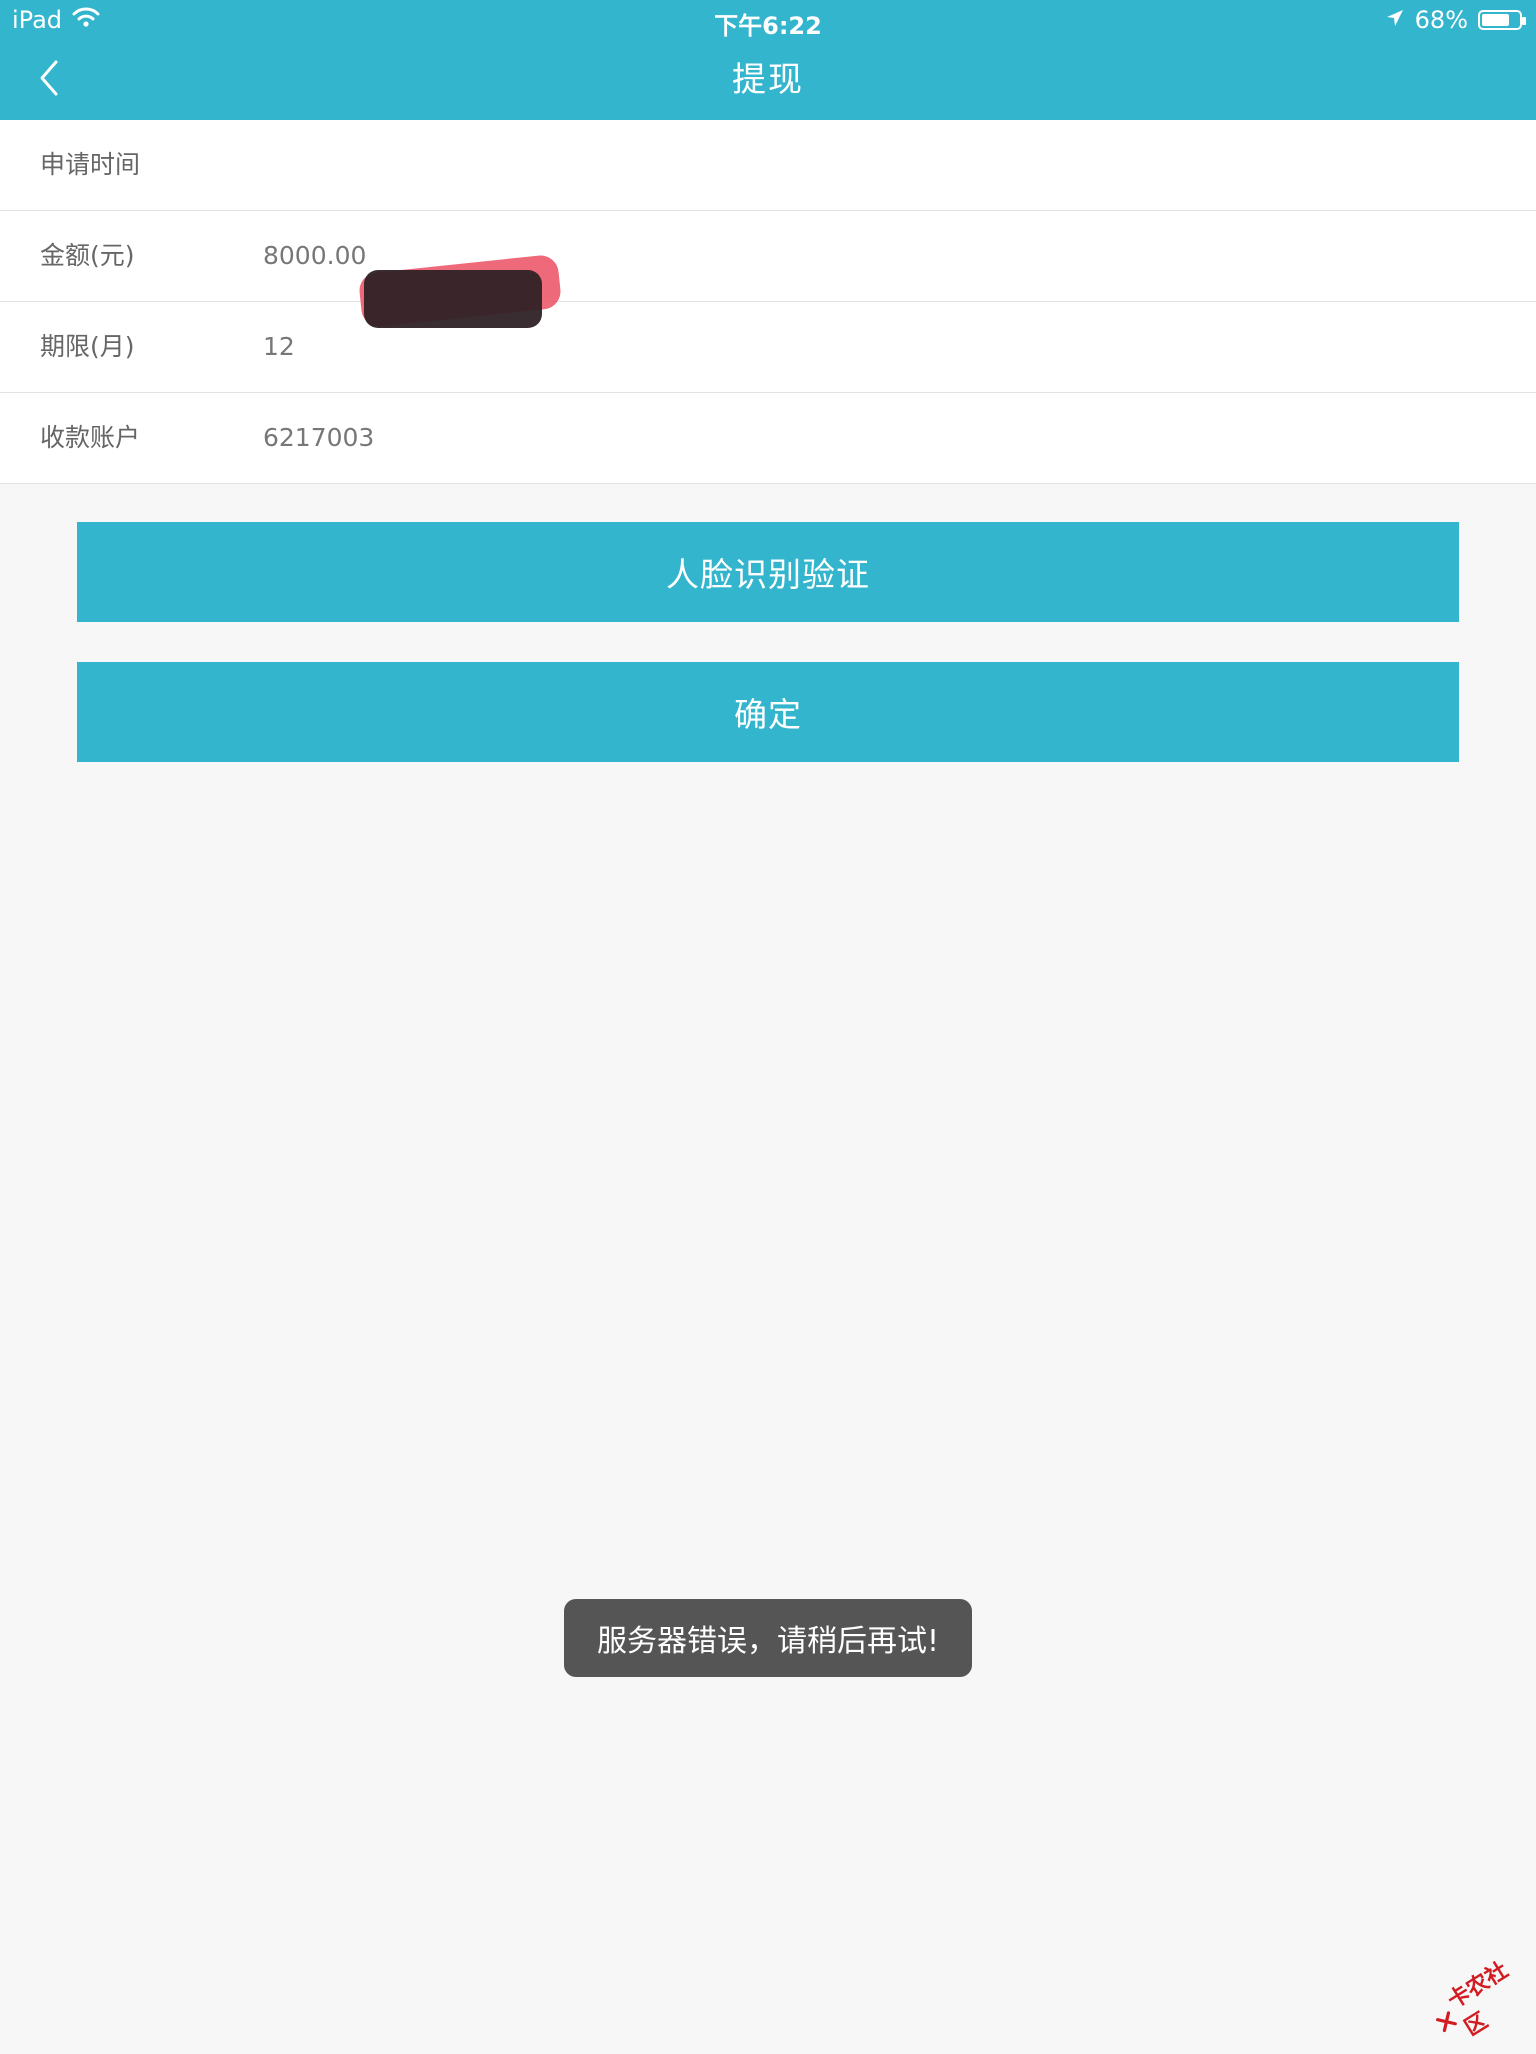 This screenshot has height=2054, width=1536. Describe the element at coordinates (768, 712) in the screenshot. I see `confirm-button: 确定` at that location.